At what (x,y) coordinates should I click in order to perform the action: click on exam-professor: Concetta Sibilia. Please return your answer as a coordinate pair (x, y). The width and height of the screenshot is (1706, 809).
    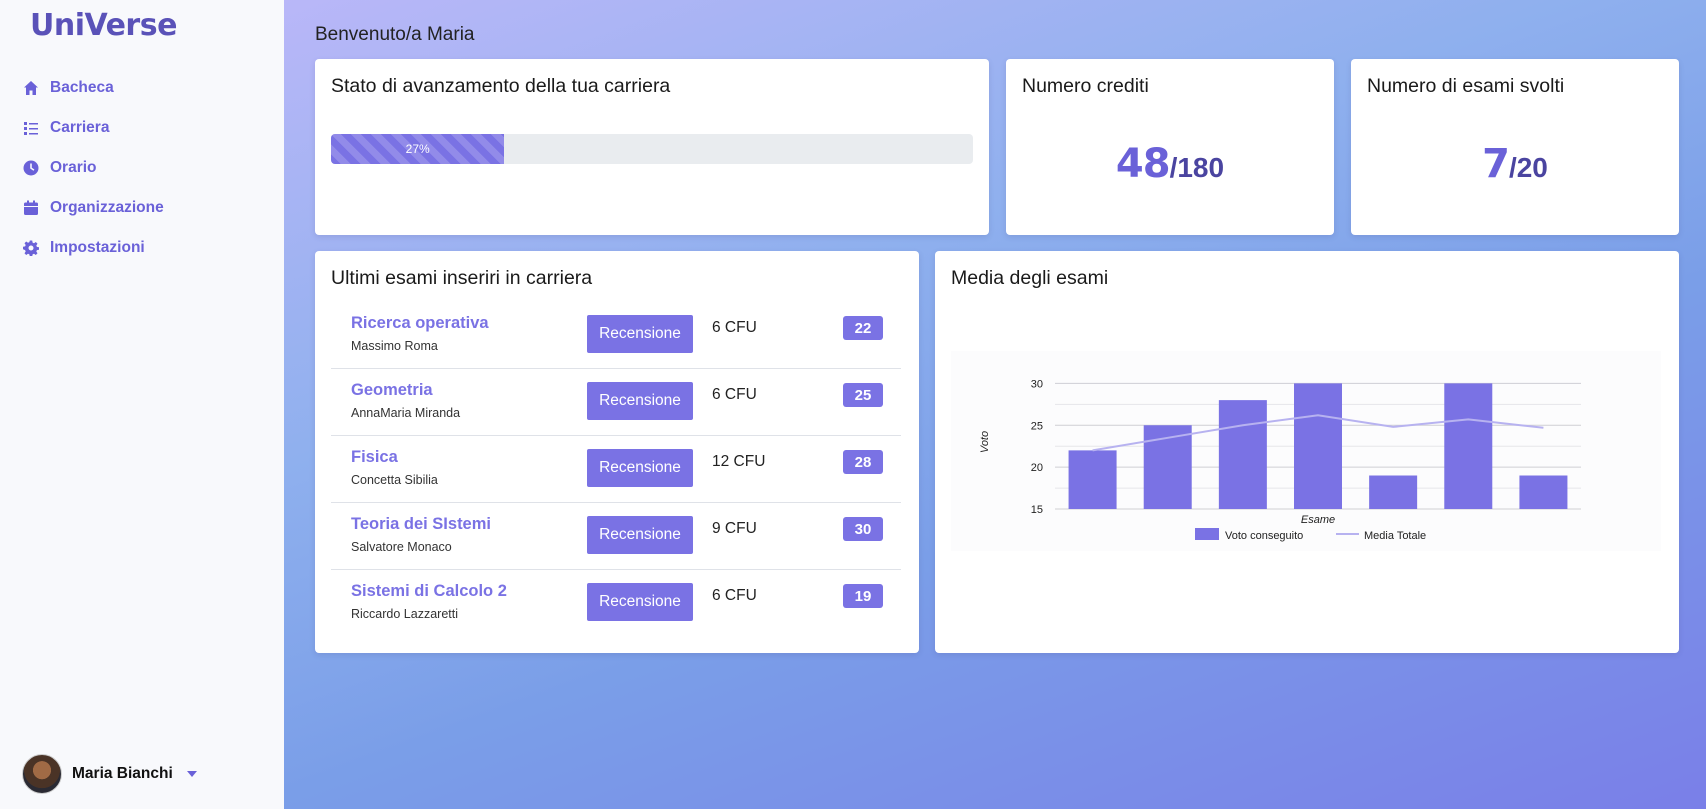
    Looking at the image, I should click on (394, 480).